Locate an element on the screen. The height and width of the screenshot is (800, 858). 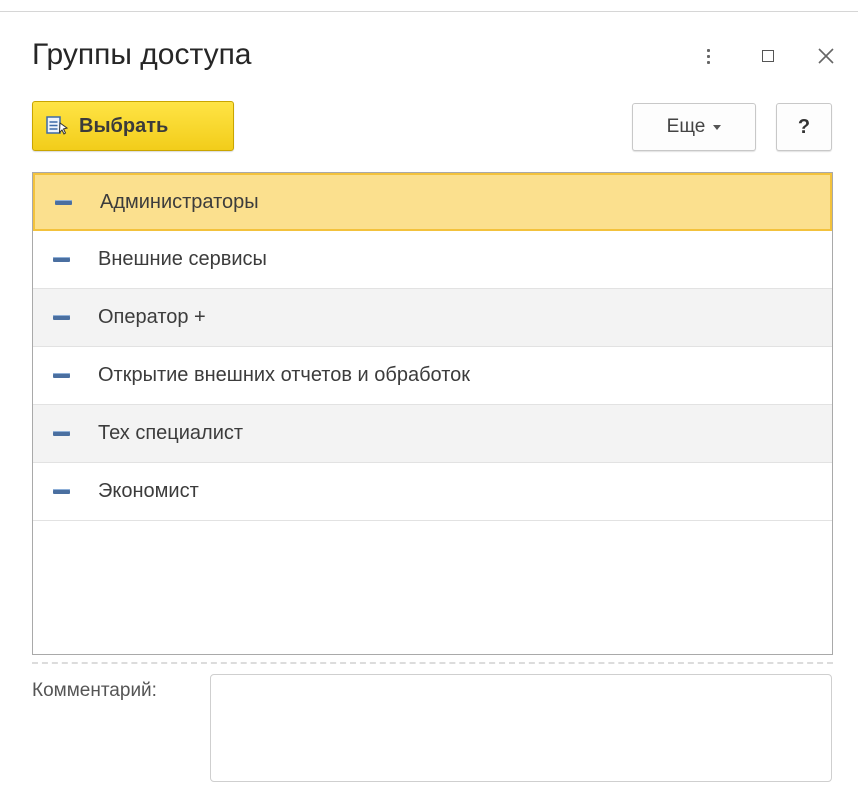
close-icon is located at coordinates (826, 56).